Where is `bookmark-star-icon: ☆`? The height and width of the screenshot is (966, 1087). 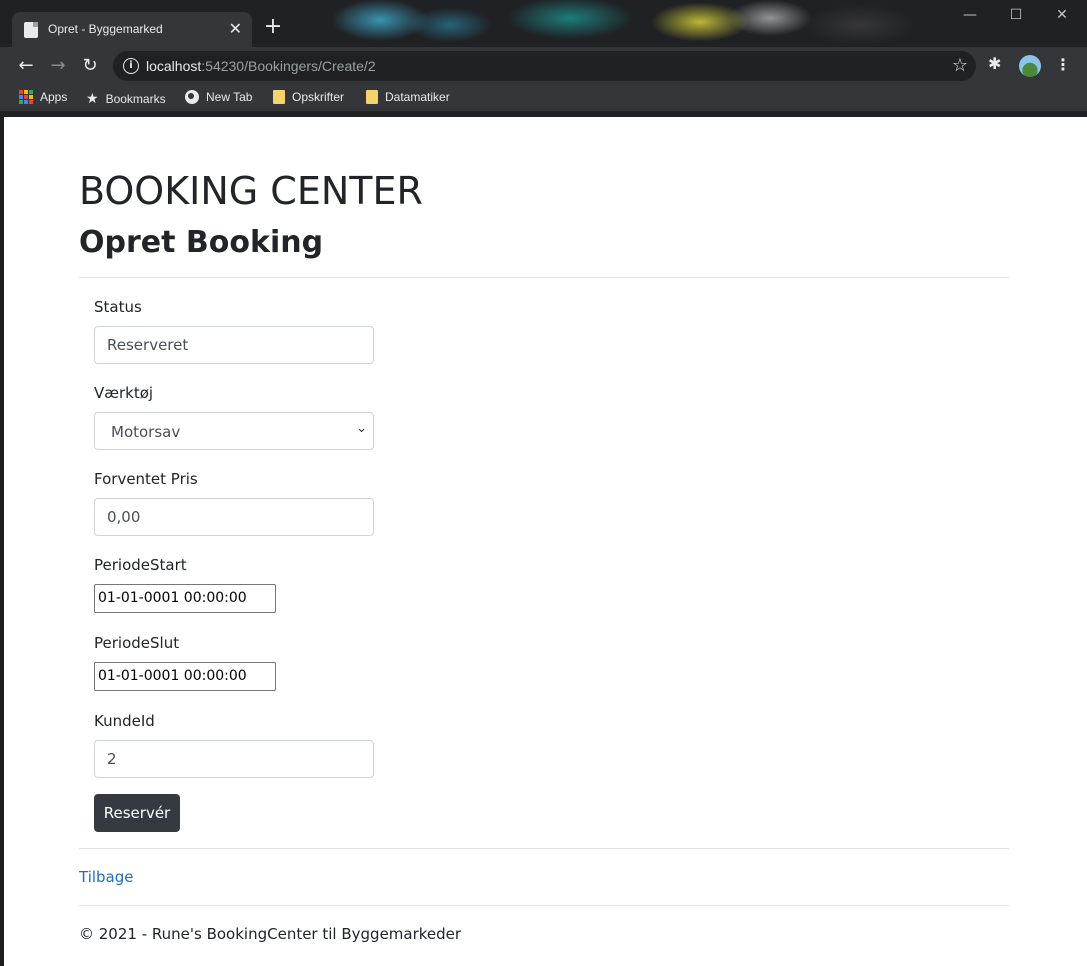
bookmark-star-icon: ☆ is located at coordinates (960, 65).